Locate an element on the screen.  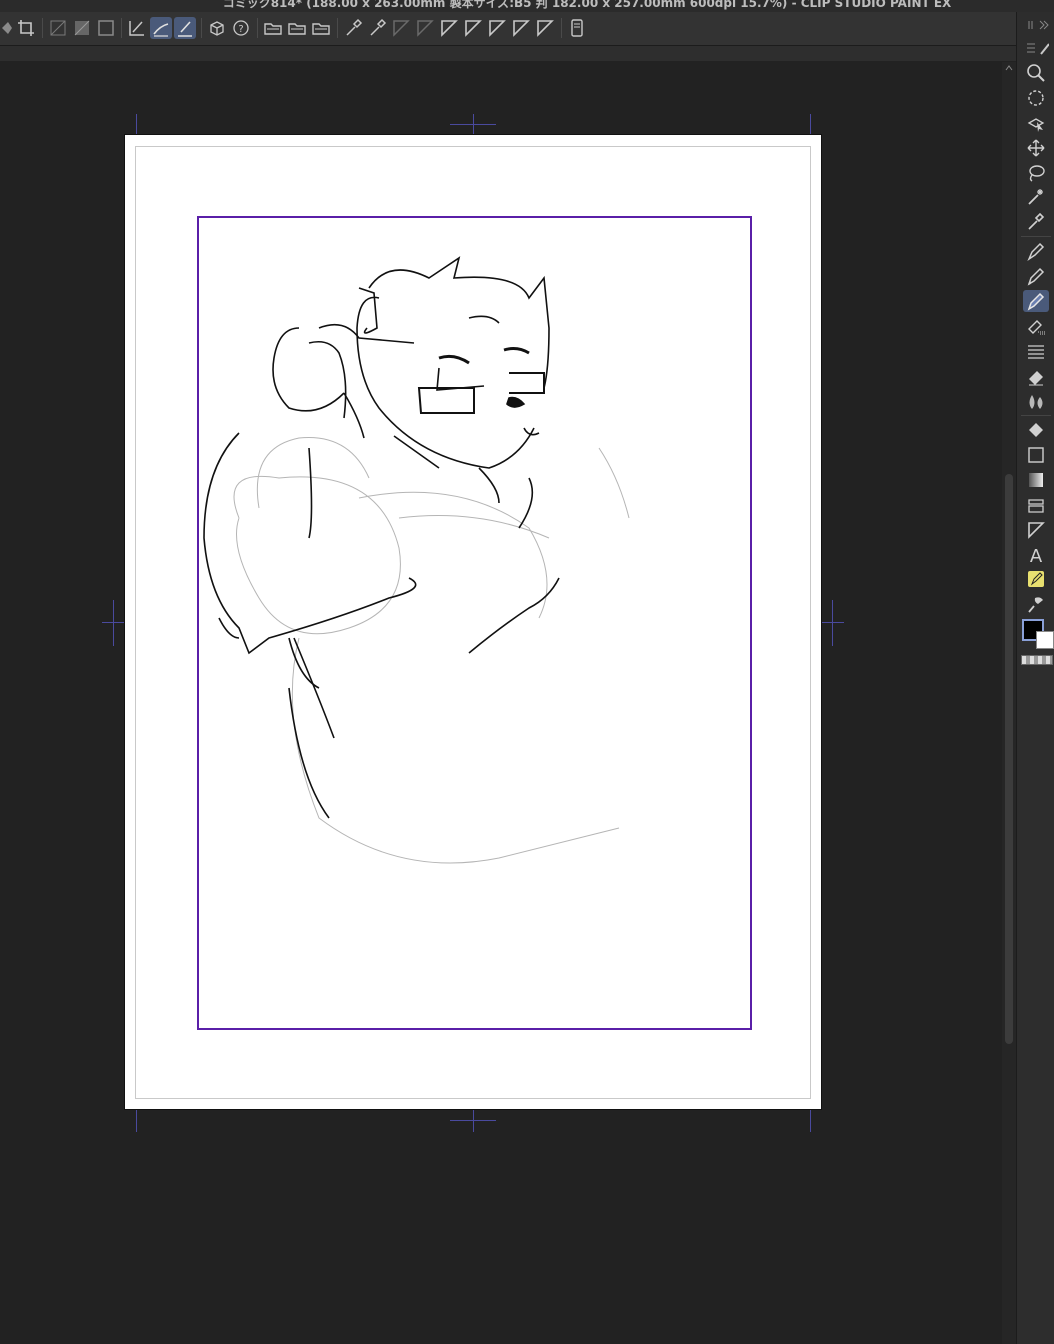
command-bar: ? is located at coordinates (508, 29).